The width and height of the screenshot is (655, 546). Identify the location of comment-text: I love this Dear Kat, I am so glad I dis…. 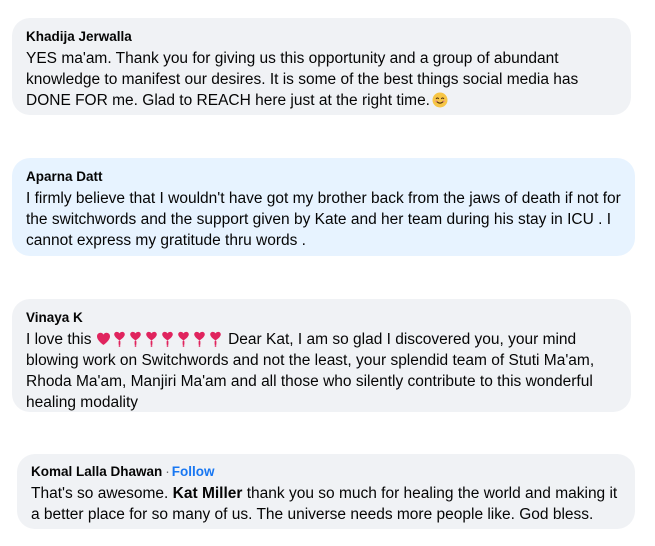
(310, 371).